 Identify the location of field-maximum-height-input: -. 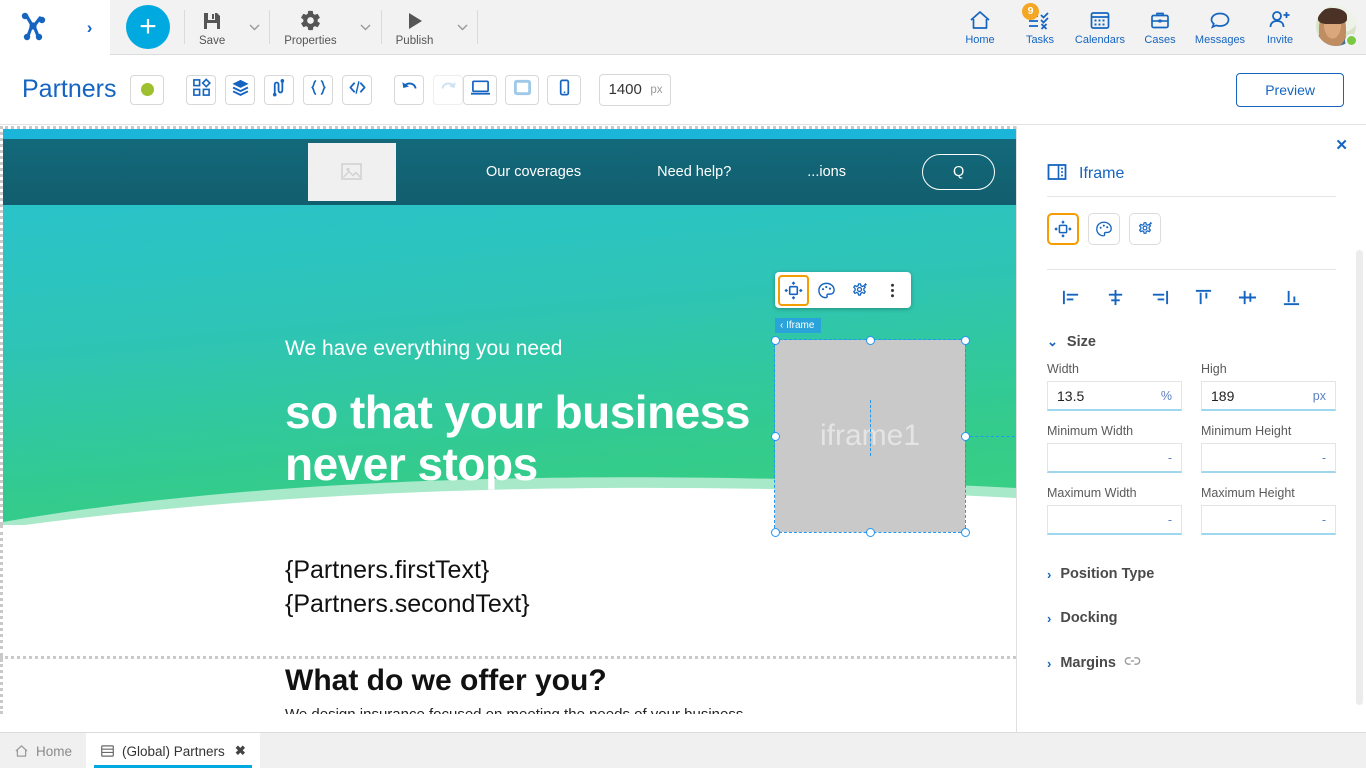
(1268, 520).